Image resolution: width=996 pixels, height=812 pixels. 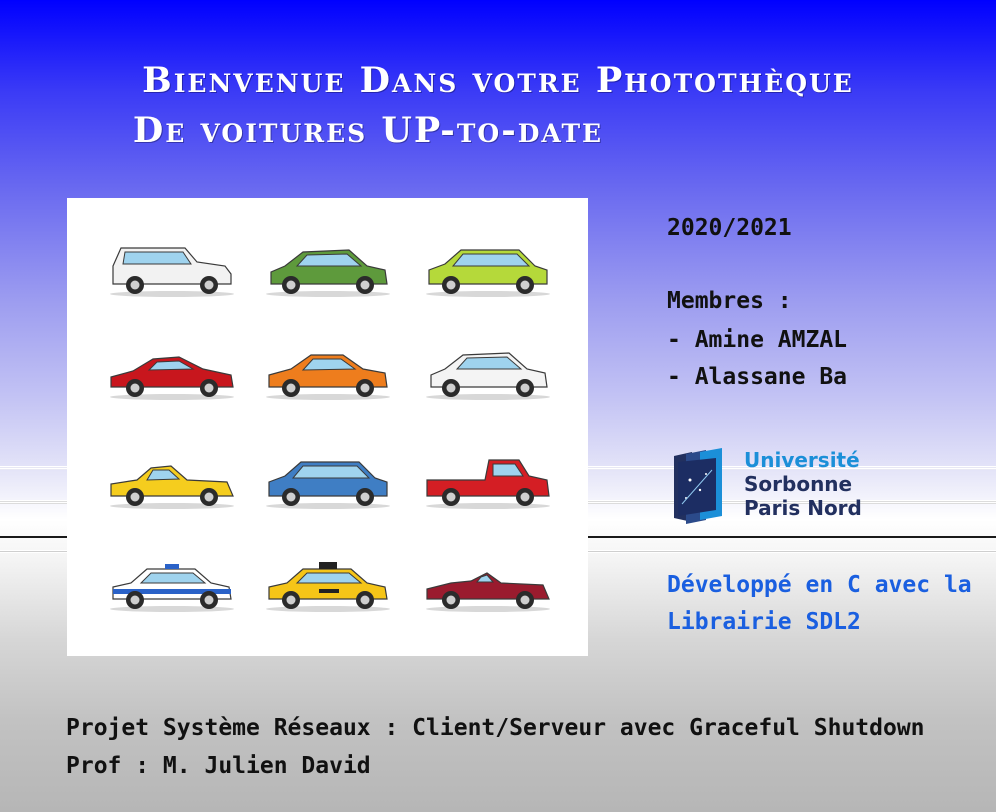 What do you see at coordinates (764, 622) in the screenshot?
I see `developed-line-2: Librairie SDL2` at bounding box center [764, 622].